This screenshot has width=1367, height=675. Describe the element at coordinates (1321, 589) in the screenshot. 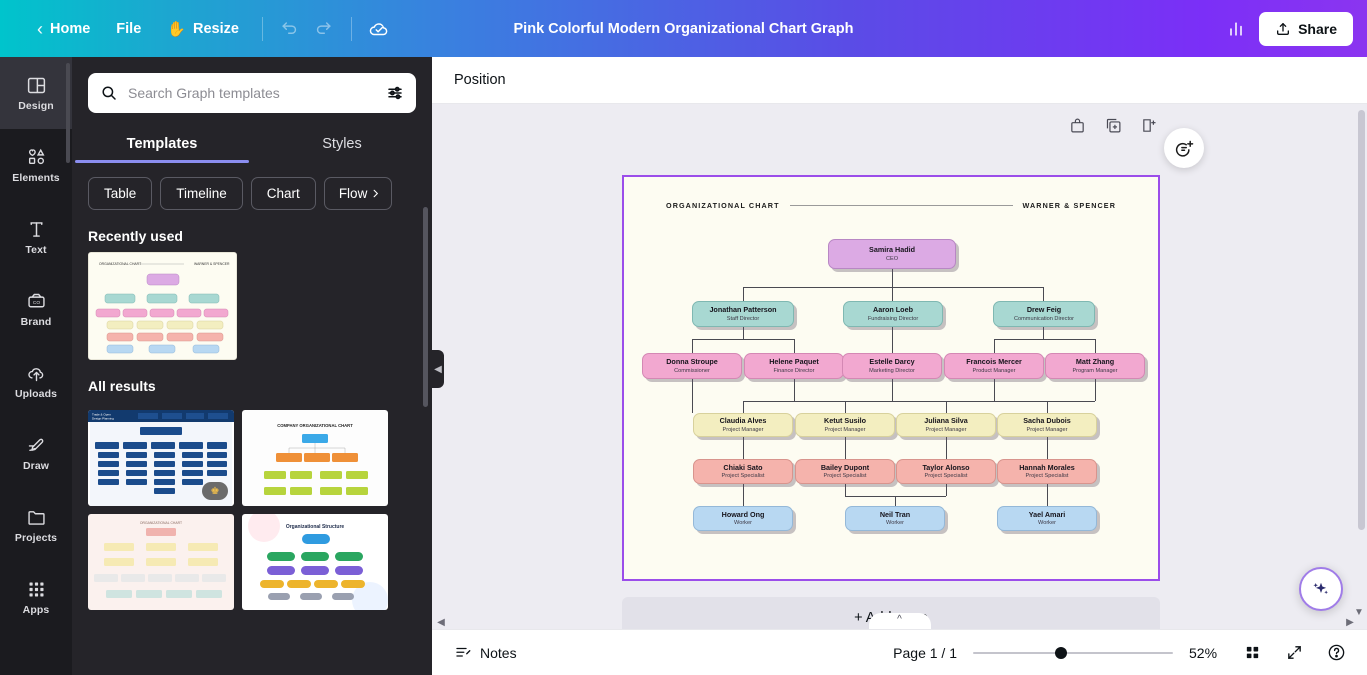

I see `magic-assistant-button` at that location.